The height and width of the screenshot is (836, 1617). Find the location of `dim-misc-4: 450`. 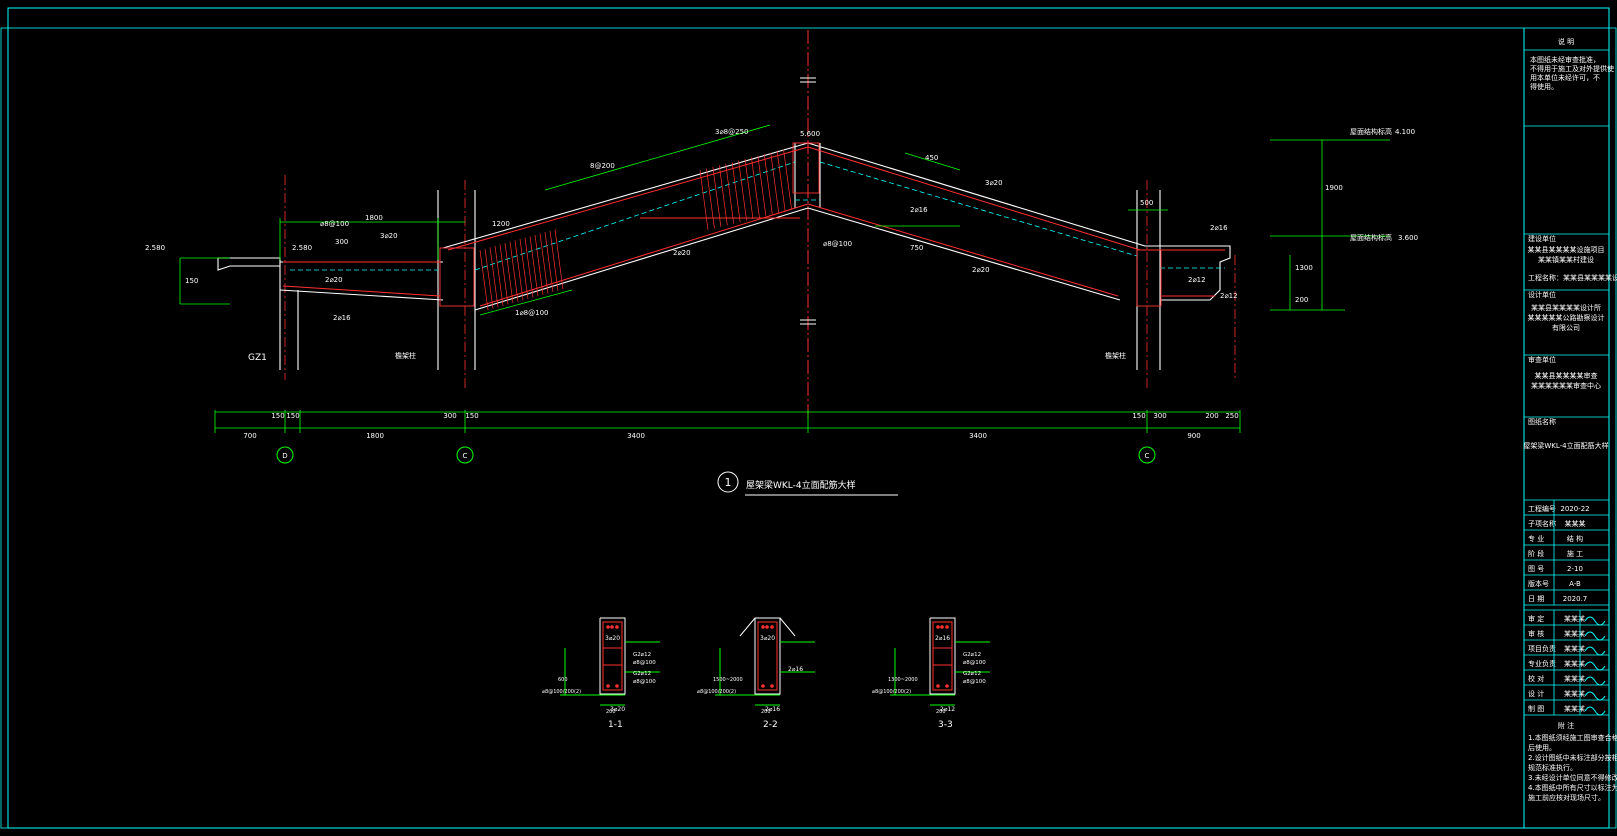

dim-misc-4: 450 is located at coordinates (931, 158).